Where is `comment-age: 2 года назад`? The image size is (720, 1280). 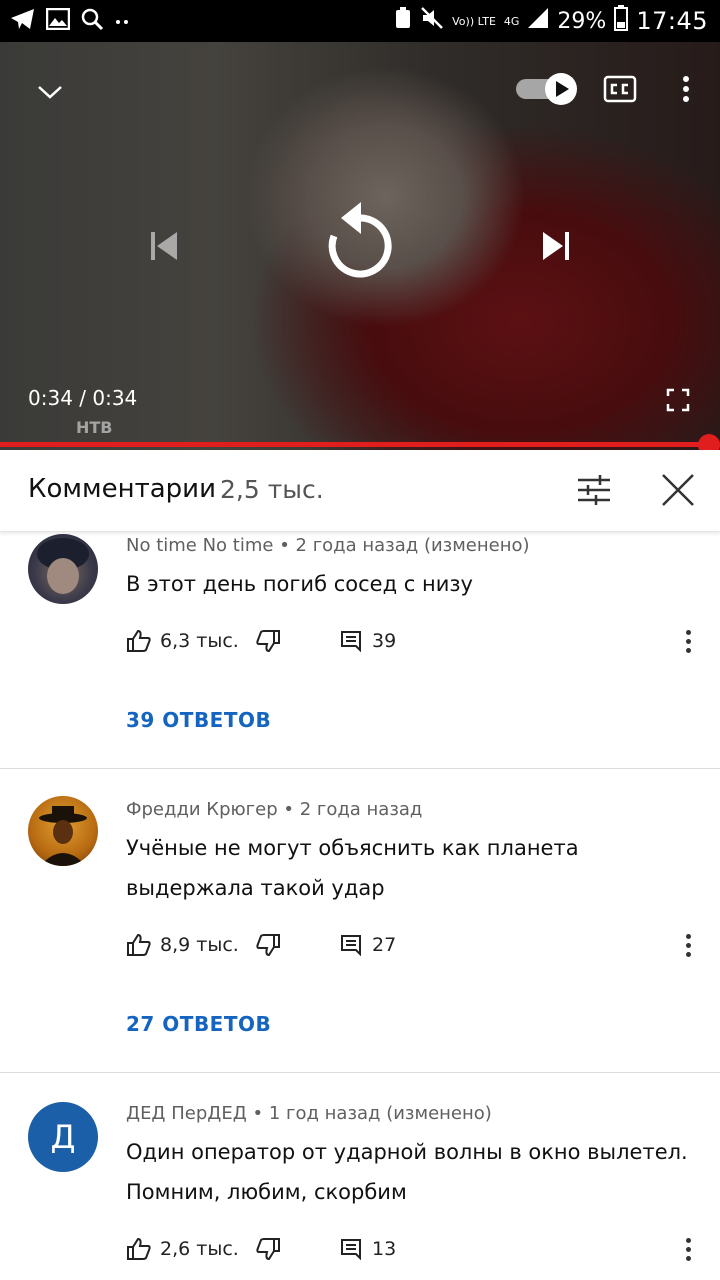 comment-age: 2 года назад is located at coordinates (361, 809).